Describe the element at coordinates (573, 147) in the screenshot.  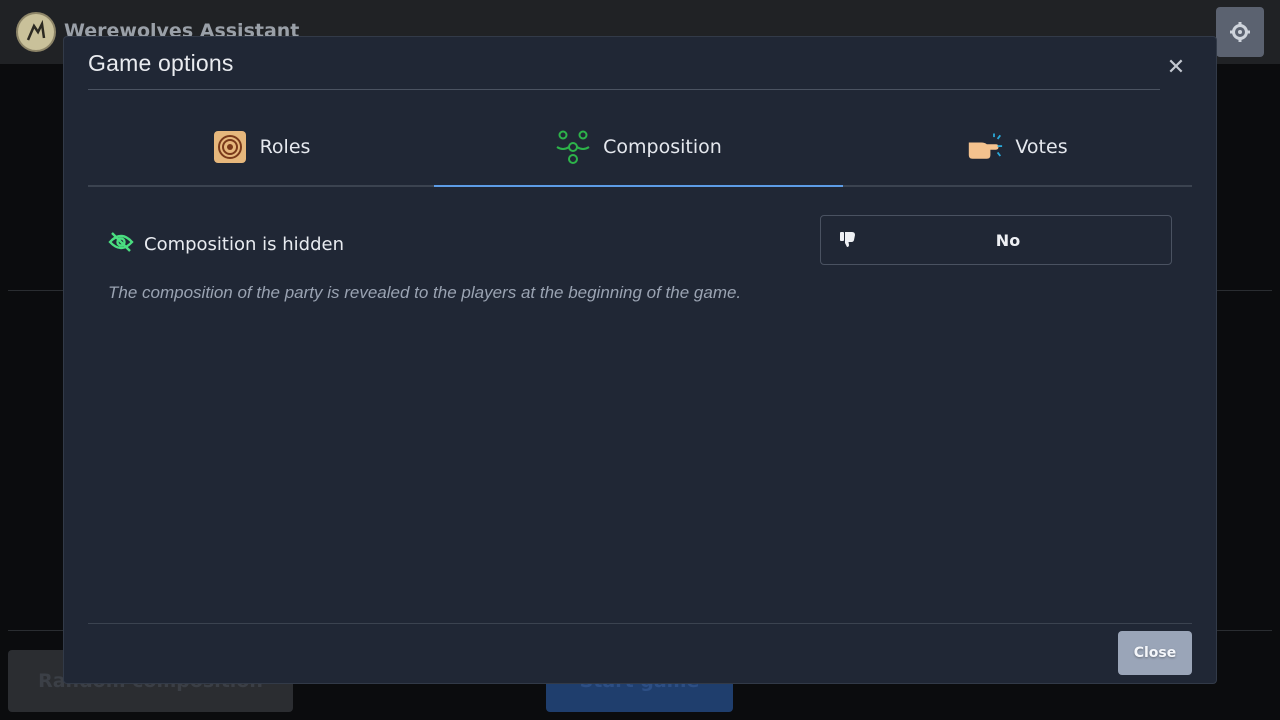
I see `composition-icon` at that location.